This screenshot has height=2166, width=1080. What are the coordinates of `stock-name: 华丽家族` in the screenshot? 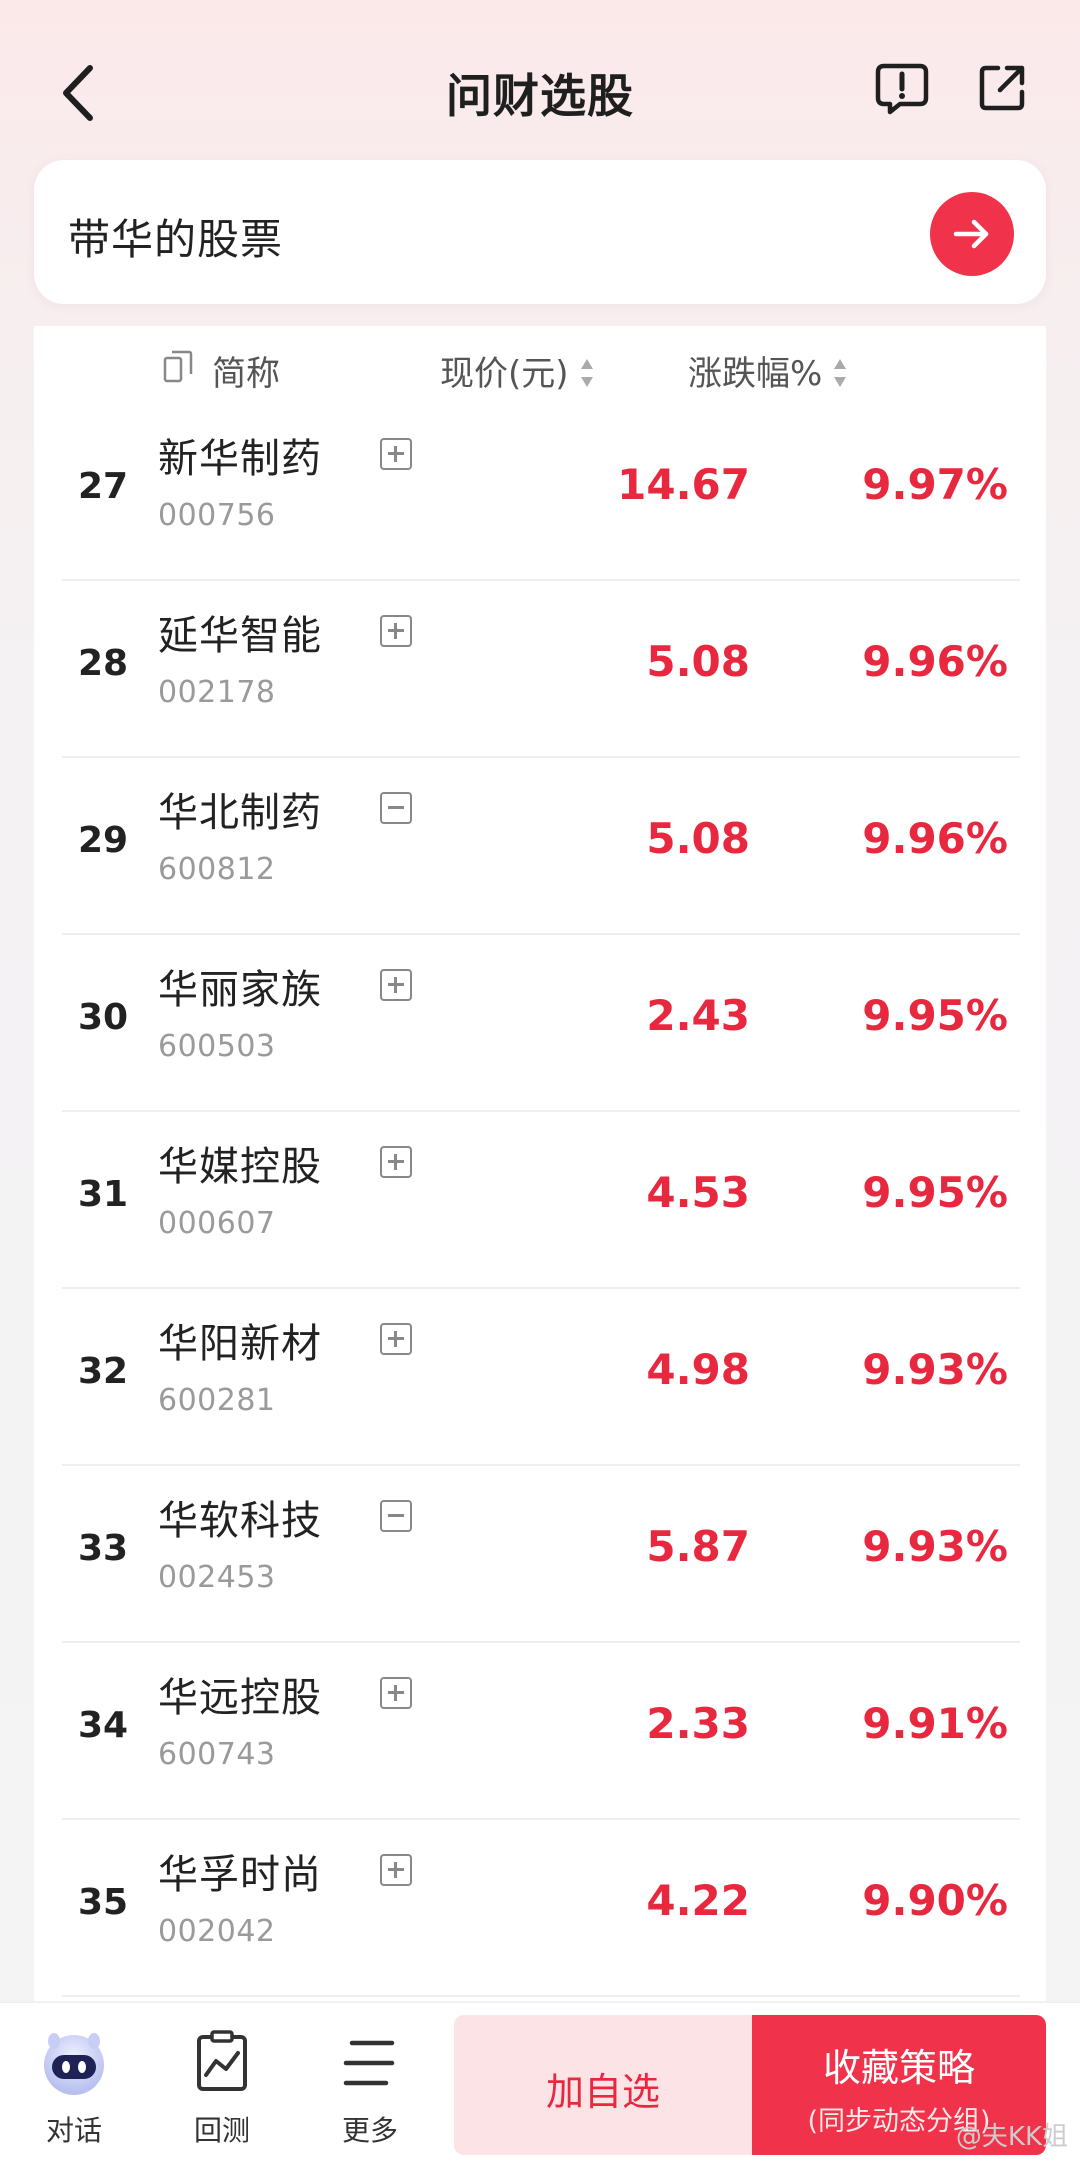 It's located at (240, 990).